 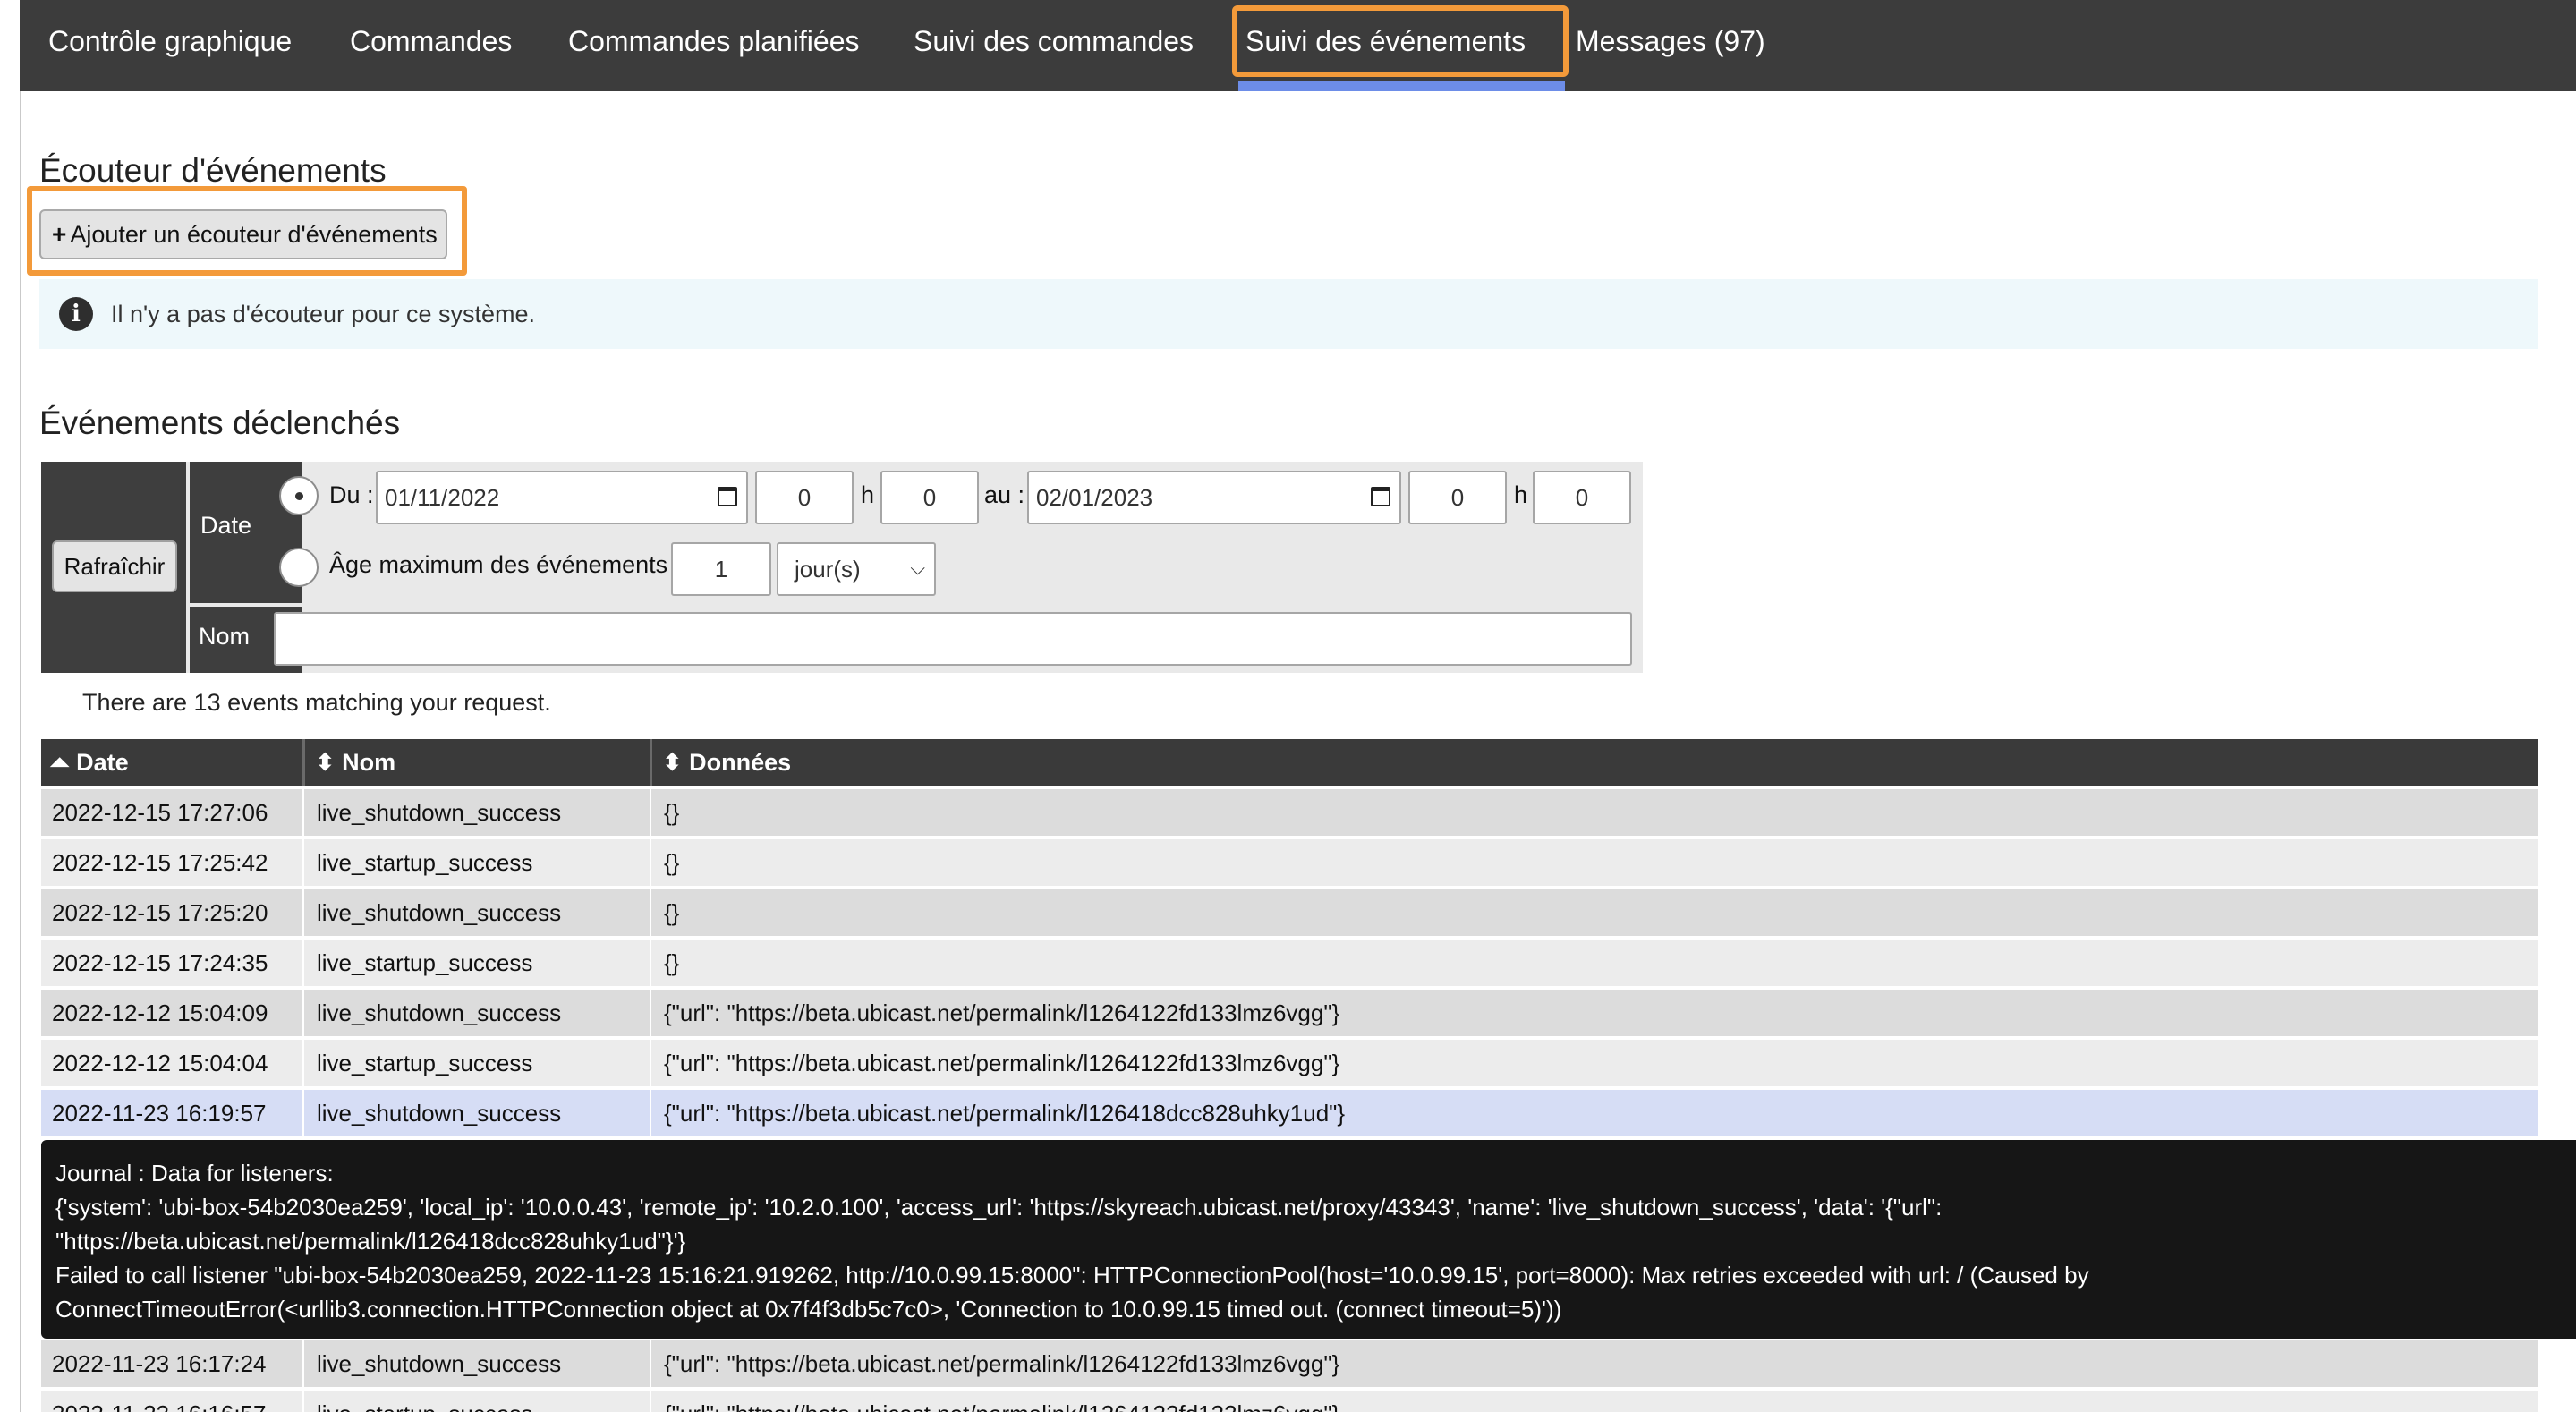 I want to click on listeners-heading: Écouteur d'événements, so click(x=213, y=171).